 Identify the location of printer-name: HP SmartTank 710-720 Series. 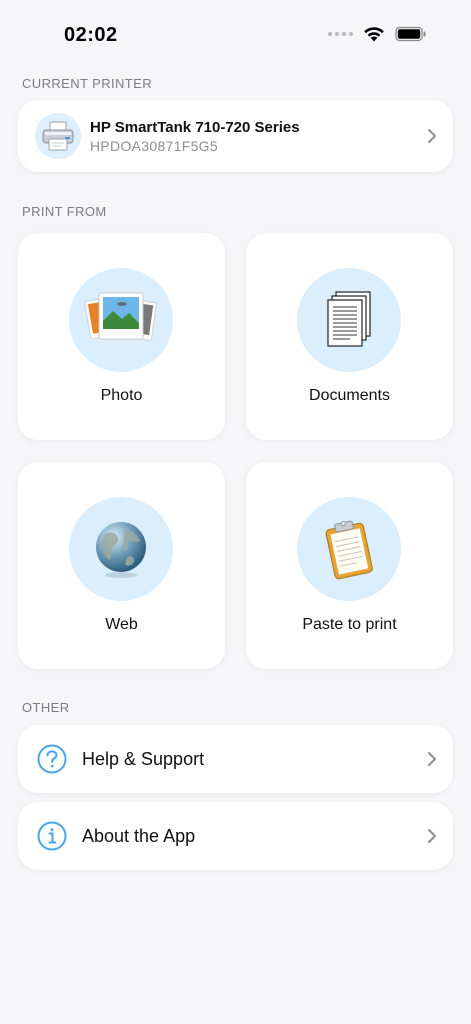
(195, 127).